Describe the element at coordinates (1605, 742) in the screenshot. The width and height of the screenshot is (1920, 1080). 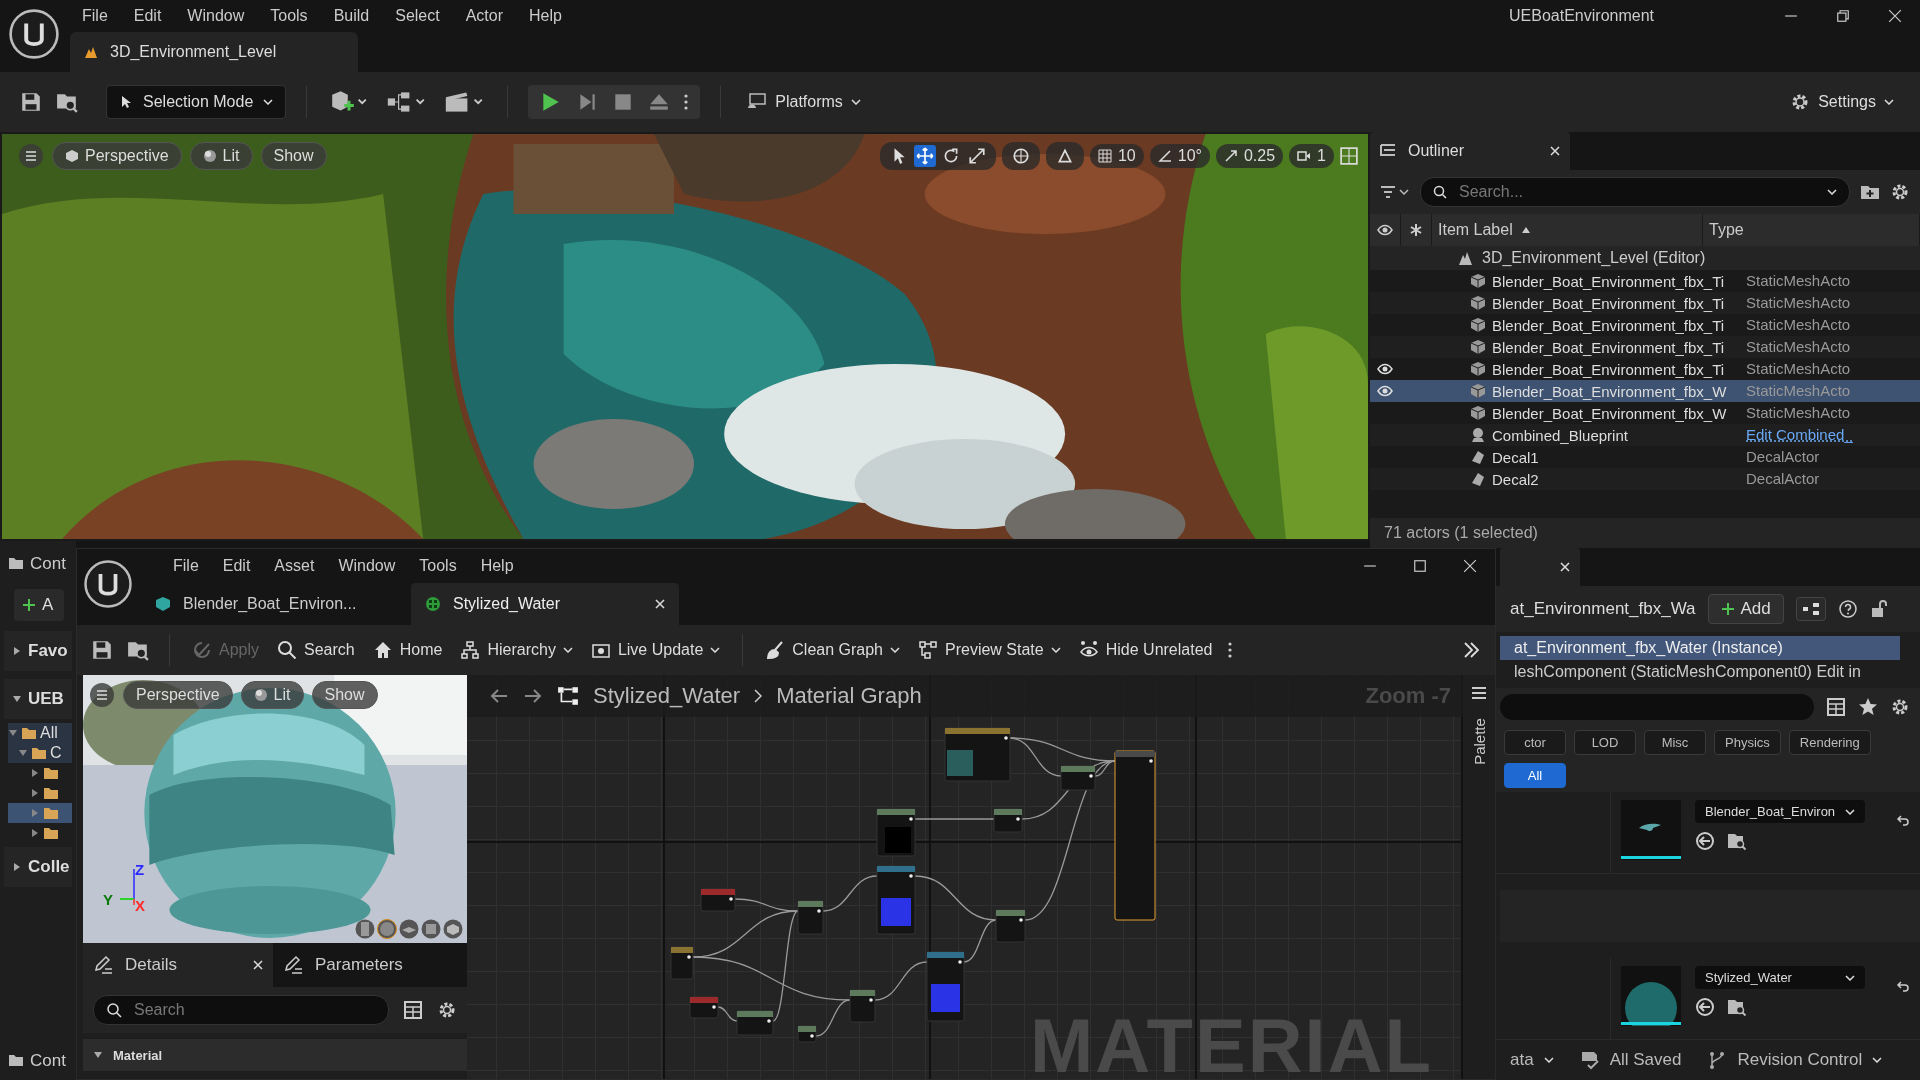
I see `filter-chip: LOD` at that location.